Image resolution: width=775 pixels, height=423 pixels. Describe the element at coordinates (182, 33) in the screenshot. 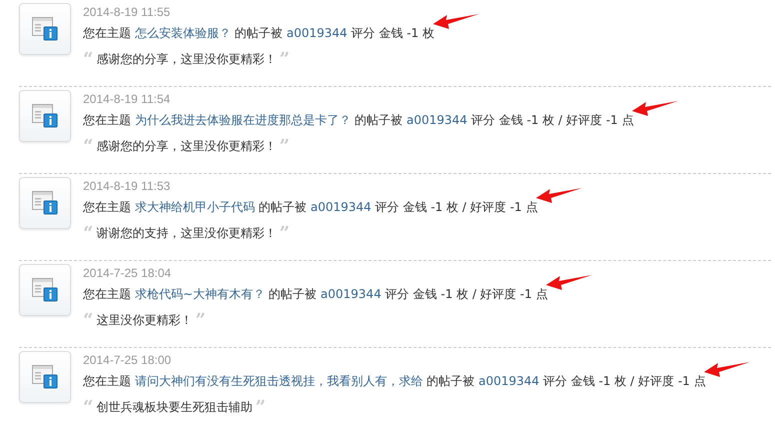

I see `topic-link: 怎么安装体验服？` at that location.